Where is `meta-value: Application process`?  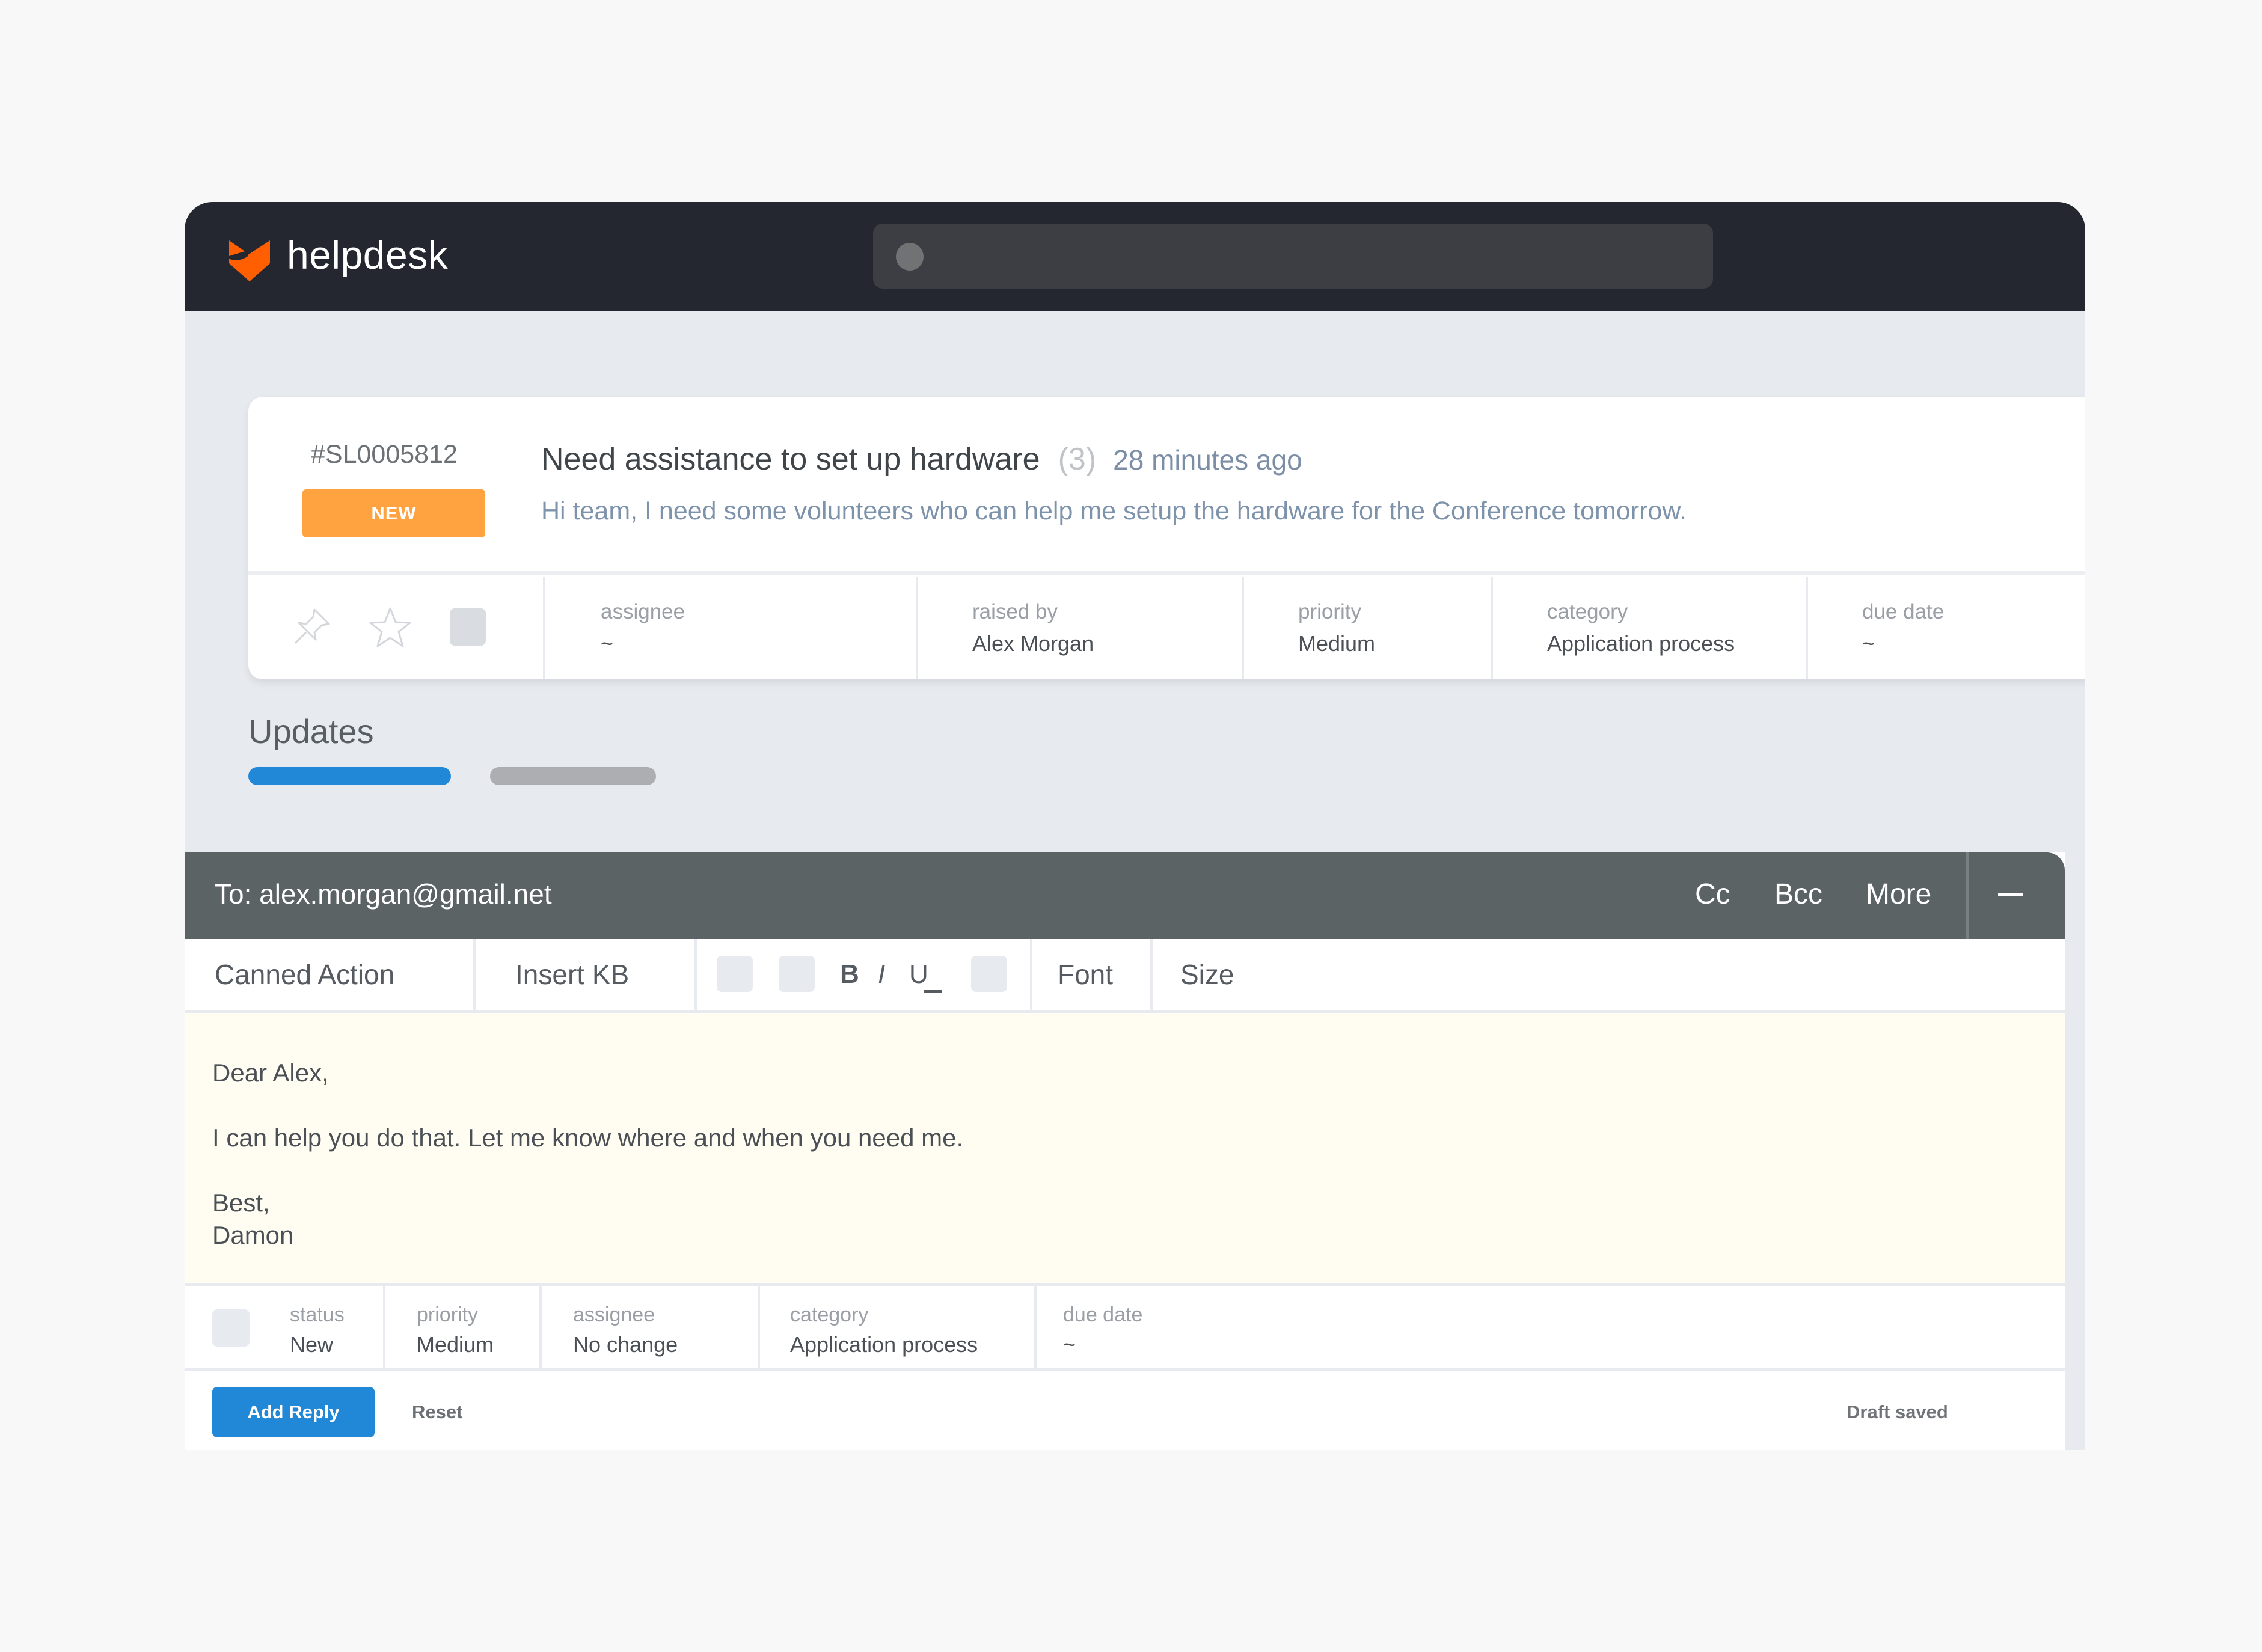 meta-value: Application process is located at coordinates (1641, 643).